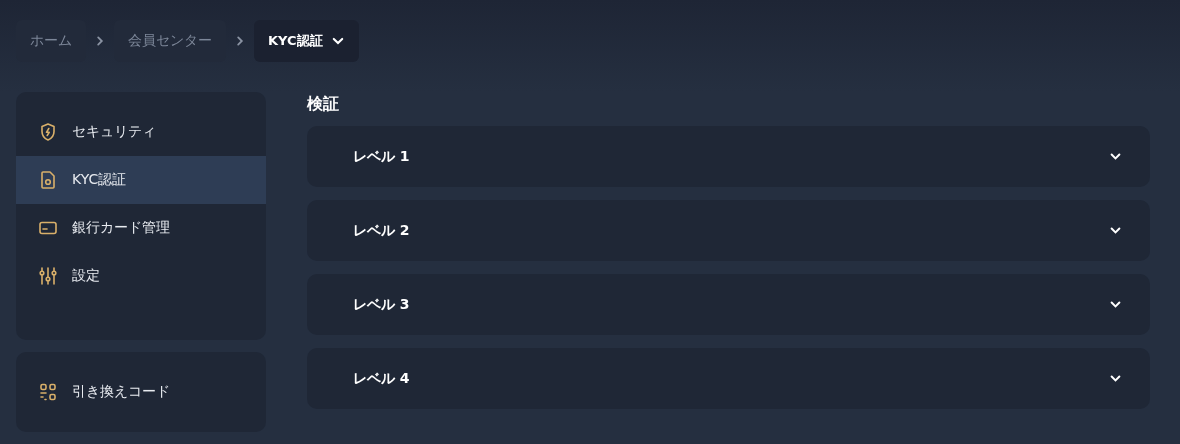  What do you see at coordinates (141, 392) in the screenshot?
I see `menu-item: 引き換えコード` at bounding box center [141, 392].